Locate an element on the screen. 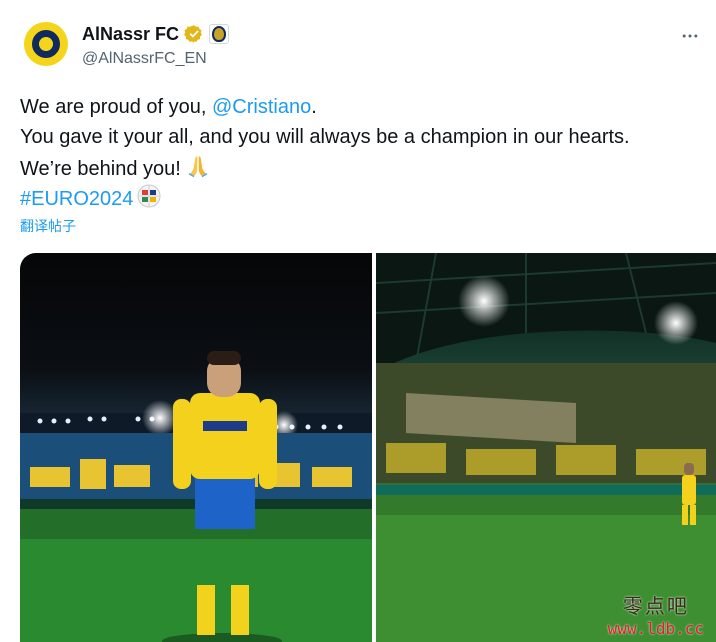  author-handle: @AlNassrFC_EN is located at coordinates (155, 59).